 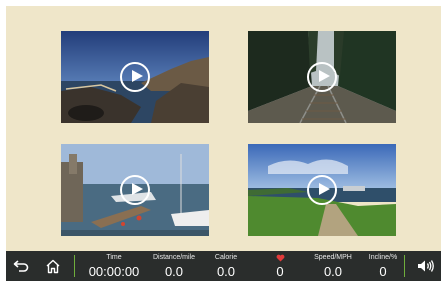 I want to click on home-icon, so click(x=53, y=266).